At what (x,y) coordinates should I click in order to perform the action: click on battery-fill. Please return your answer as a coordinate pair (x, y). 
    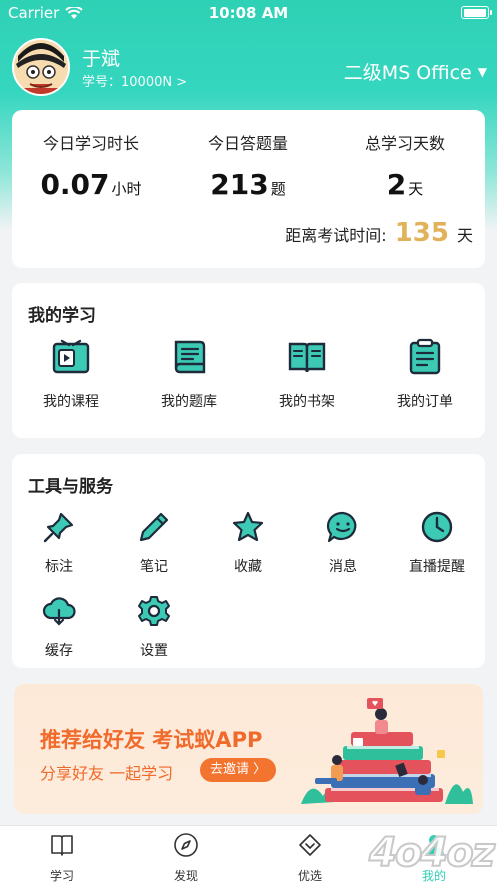
    Looking at the image, I should click on (474, 12).